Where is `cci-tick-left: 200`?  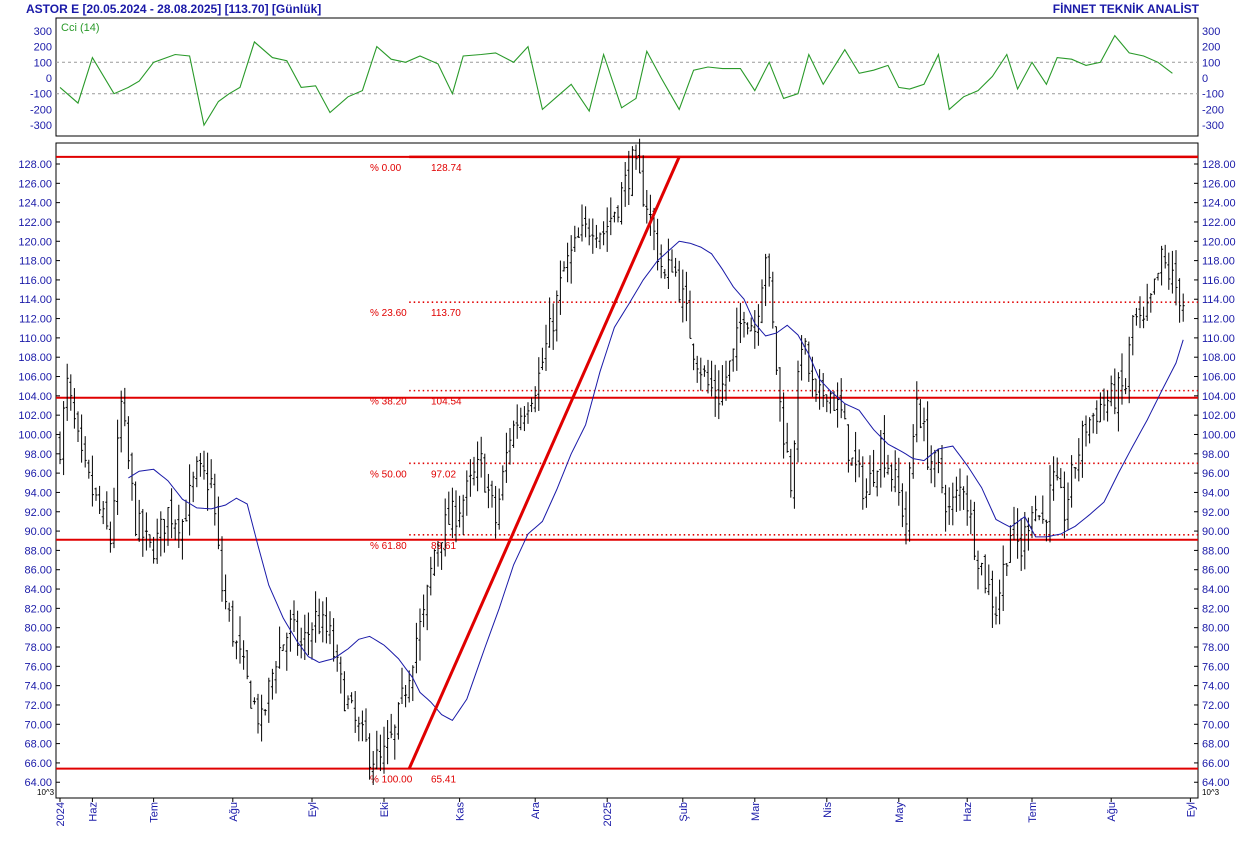 cci-tick-left: 200 is located at coordinates (43, 48).